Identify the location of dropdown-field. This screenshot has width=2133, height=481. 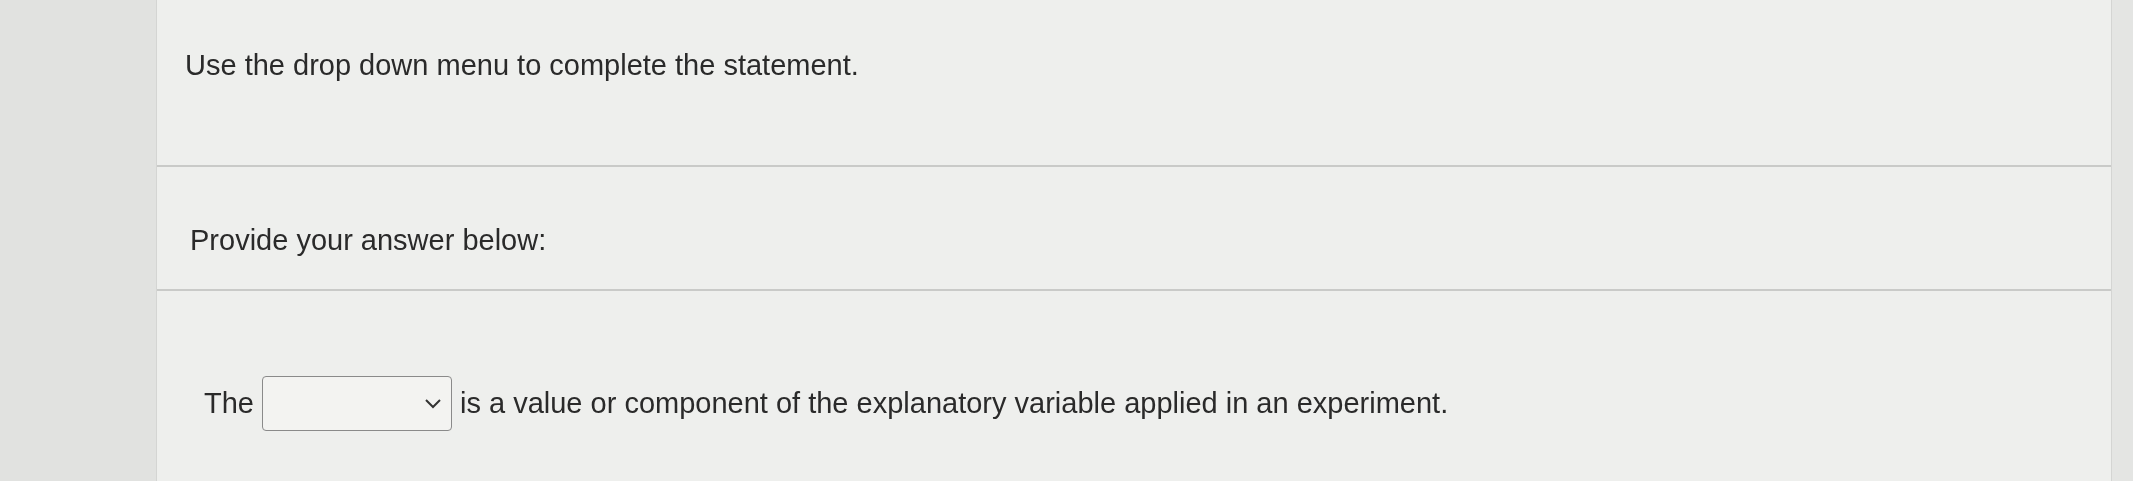
(357, 403).